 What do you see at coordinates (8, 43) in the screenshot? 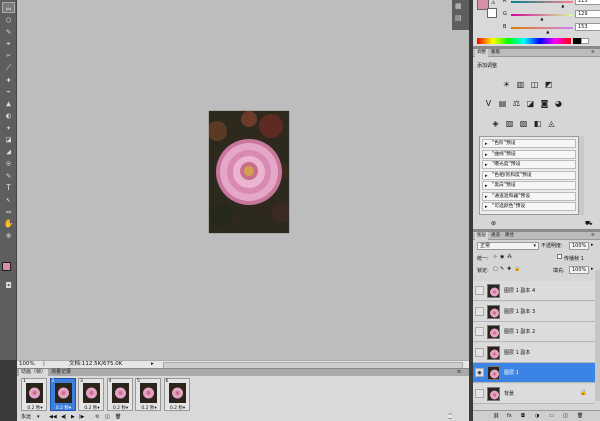
I see `crop-tool-icon: ⌖` at bounding box center [8, 43].